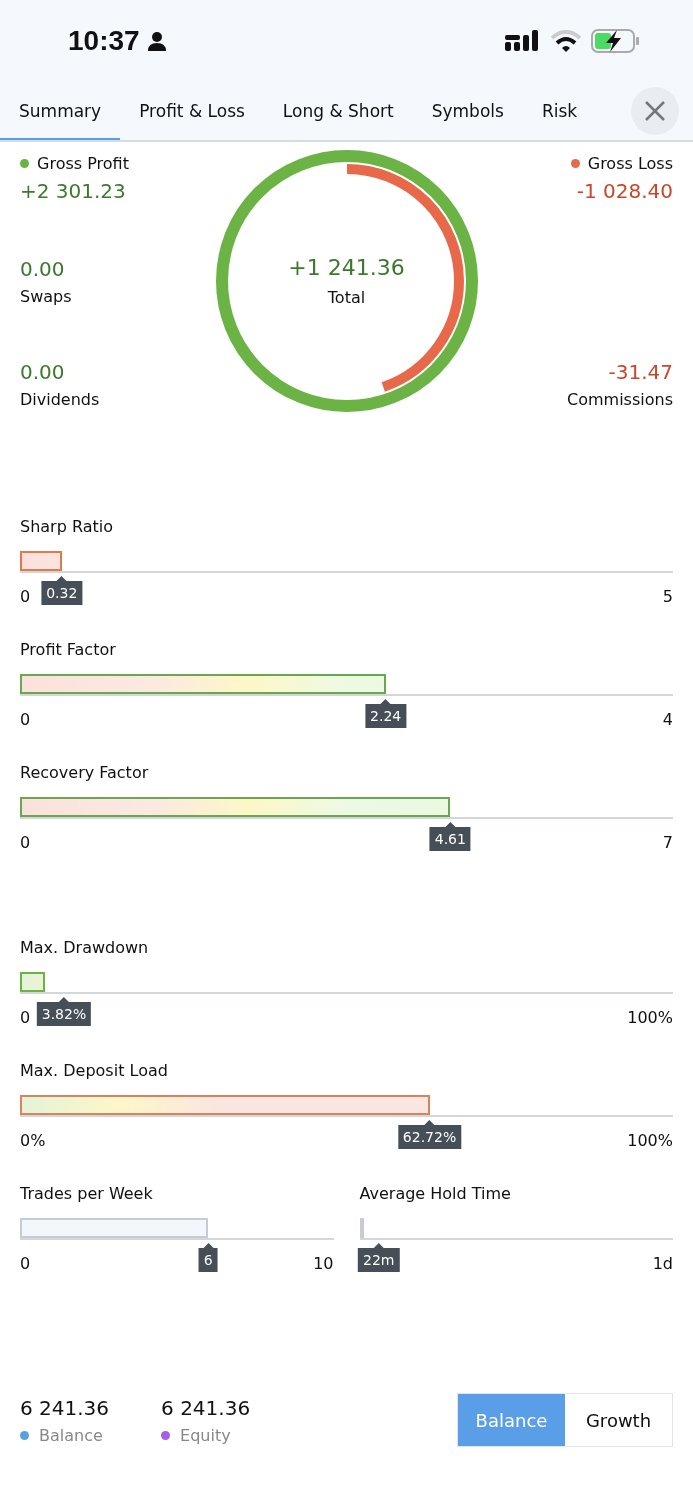 This screenshot has height=1500, width=693. I want to click on value-tooltip: 4.61, so click(450, 836).